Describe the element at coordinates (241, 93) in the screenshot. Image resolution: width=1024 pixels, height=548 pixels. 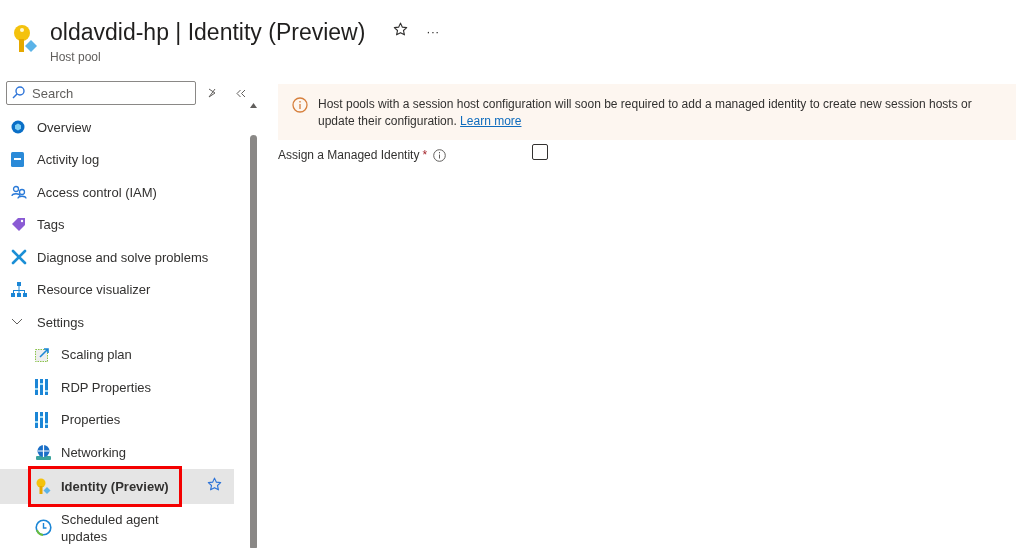
I see `collapse-button` at that location.